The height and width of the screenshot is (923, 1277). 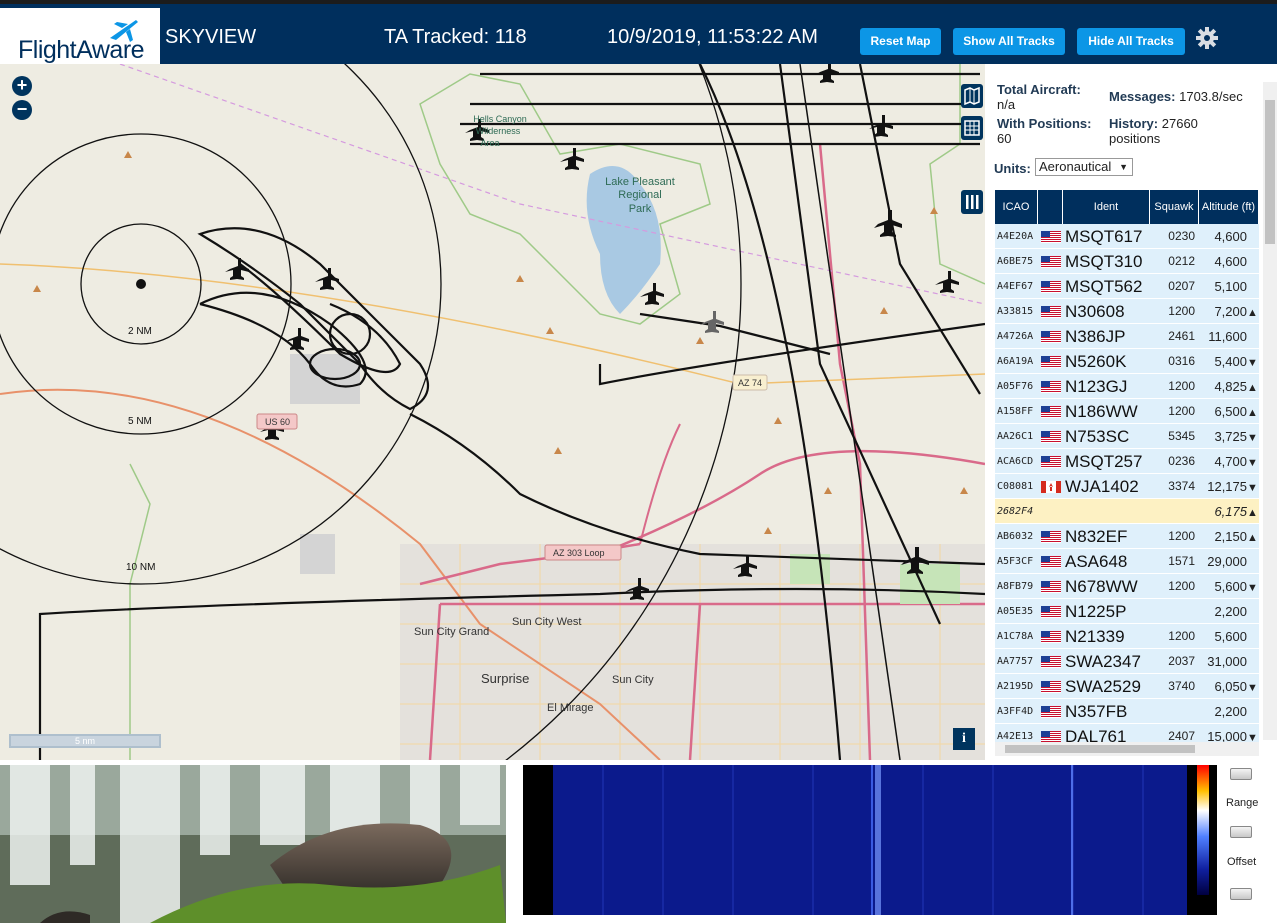 I want to click on table-row: A4E20A MSQT617 0230 4,600, so click(x=1127, y=236).